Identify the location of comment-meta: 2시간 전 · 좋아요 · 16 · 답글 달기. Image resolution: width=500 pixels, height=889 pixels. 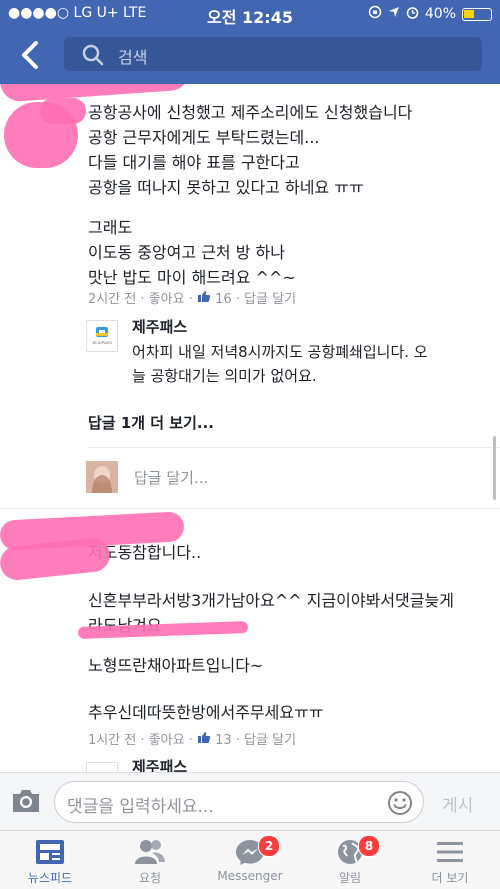
(192, 299).